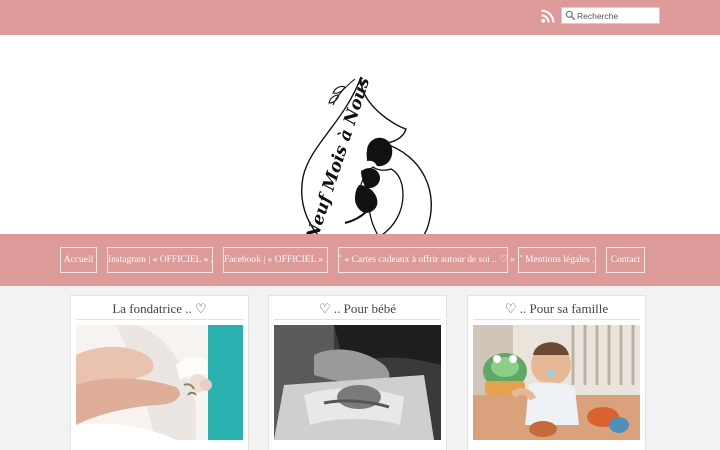  I want to click on card-title: La fondatrice .. ♡, so click(159, 309).